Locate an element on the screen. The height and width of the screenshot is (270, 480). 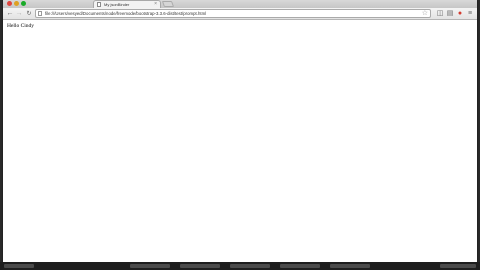
extension-icon: ◫ is located at coordinates (440, 14).